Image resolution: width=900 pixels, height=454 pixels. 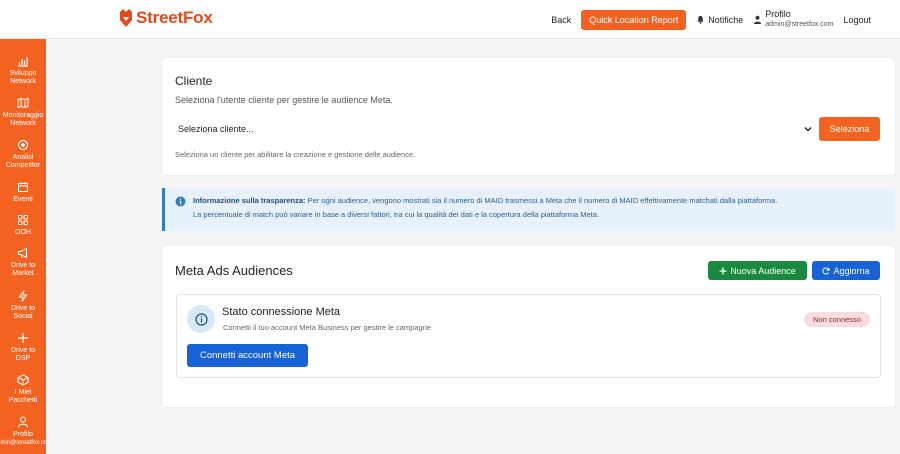 I want to click on profile-link: Profilo admin@streetfox.com, so click(x=793, y=19).